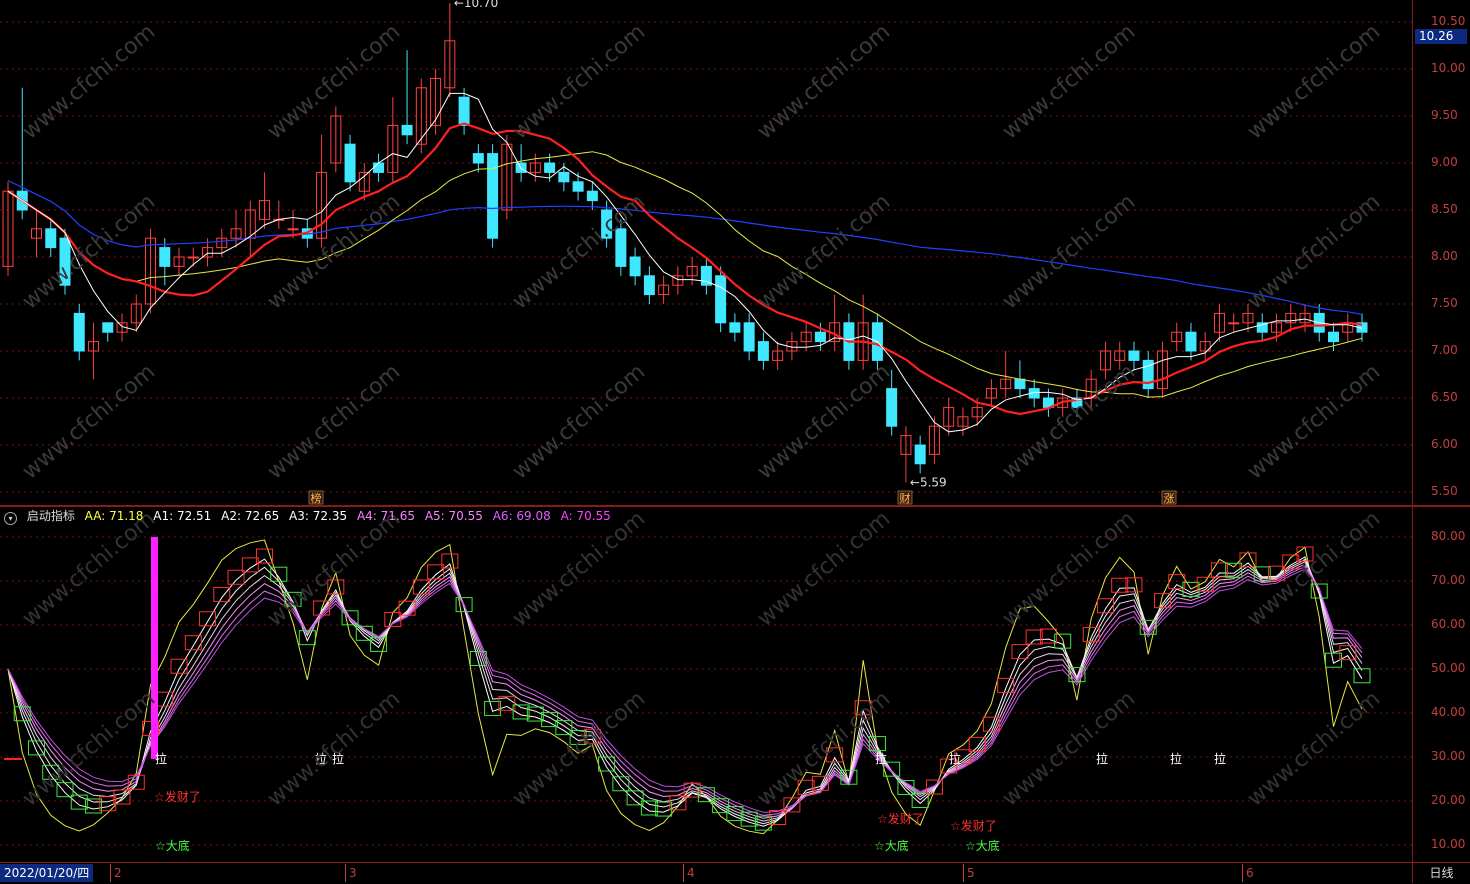 Image resolution: width=1470 pixels, height=884 pixels. Describe the element at coordinates (1444, 444) in the screenshot. I see `price-tick-label: 6.00` at that location.